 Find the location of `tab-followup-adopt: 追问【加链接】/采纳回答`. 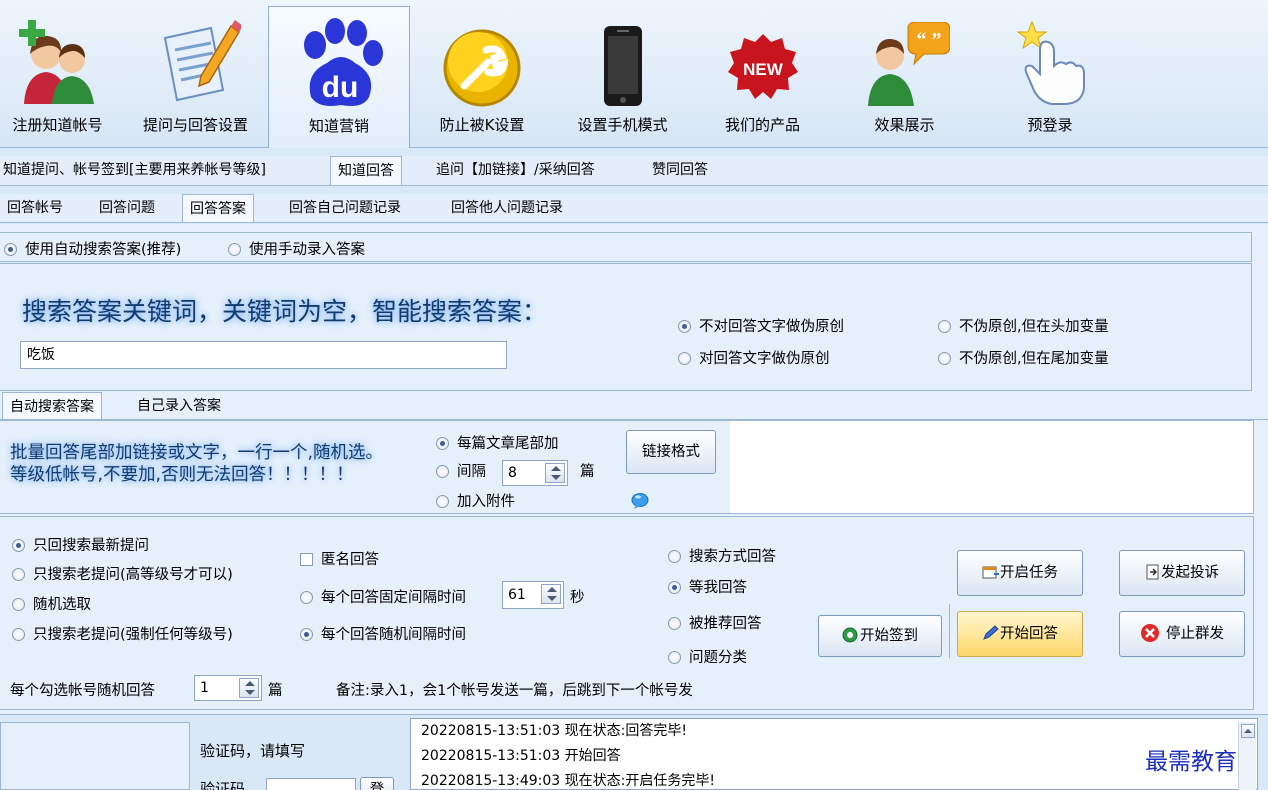

tab-followup-adopt: 追问【加链接】/采纳回答 is located at coordinates (515, 170).